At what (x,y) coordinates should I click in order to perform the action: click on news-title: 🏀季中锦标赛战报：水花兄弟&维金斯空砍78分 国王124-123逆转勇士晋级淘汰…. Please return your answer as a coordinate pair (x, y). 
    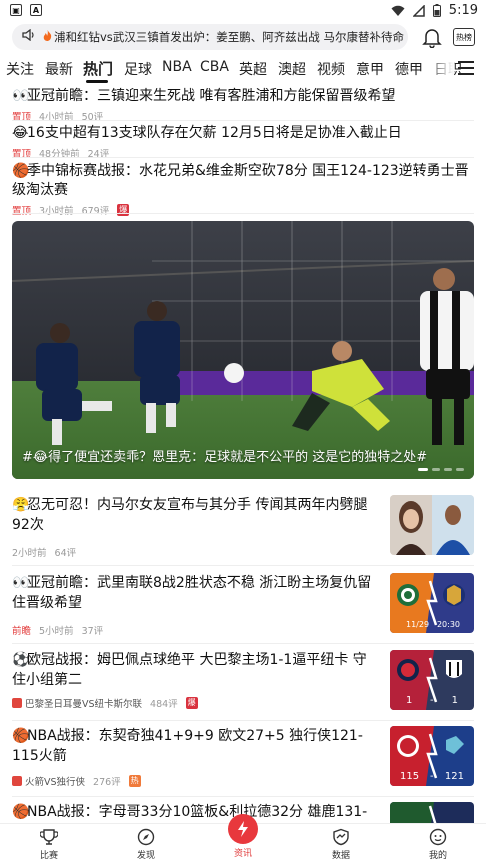
    Looking at the image, I should click on (240, 180).